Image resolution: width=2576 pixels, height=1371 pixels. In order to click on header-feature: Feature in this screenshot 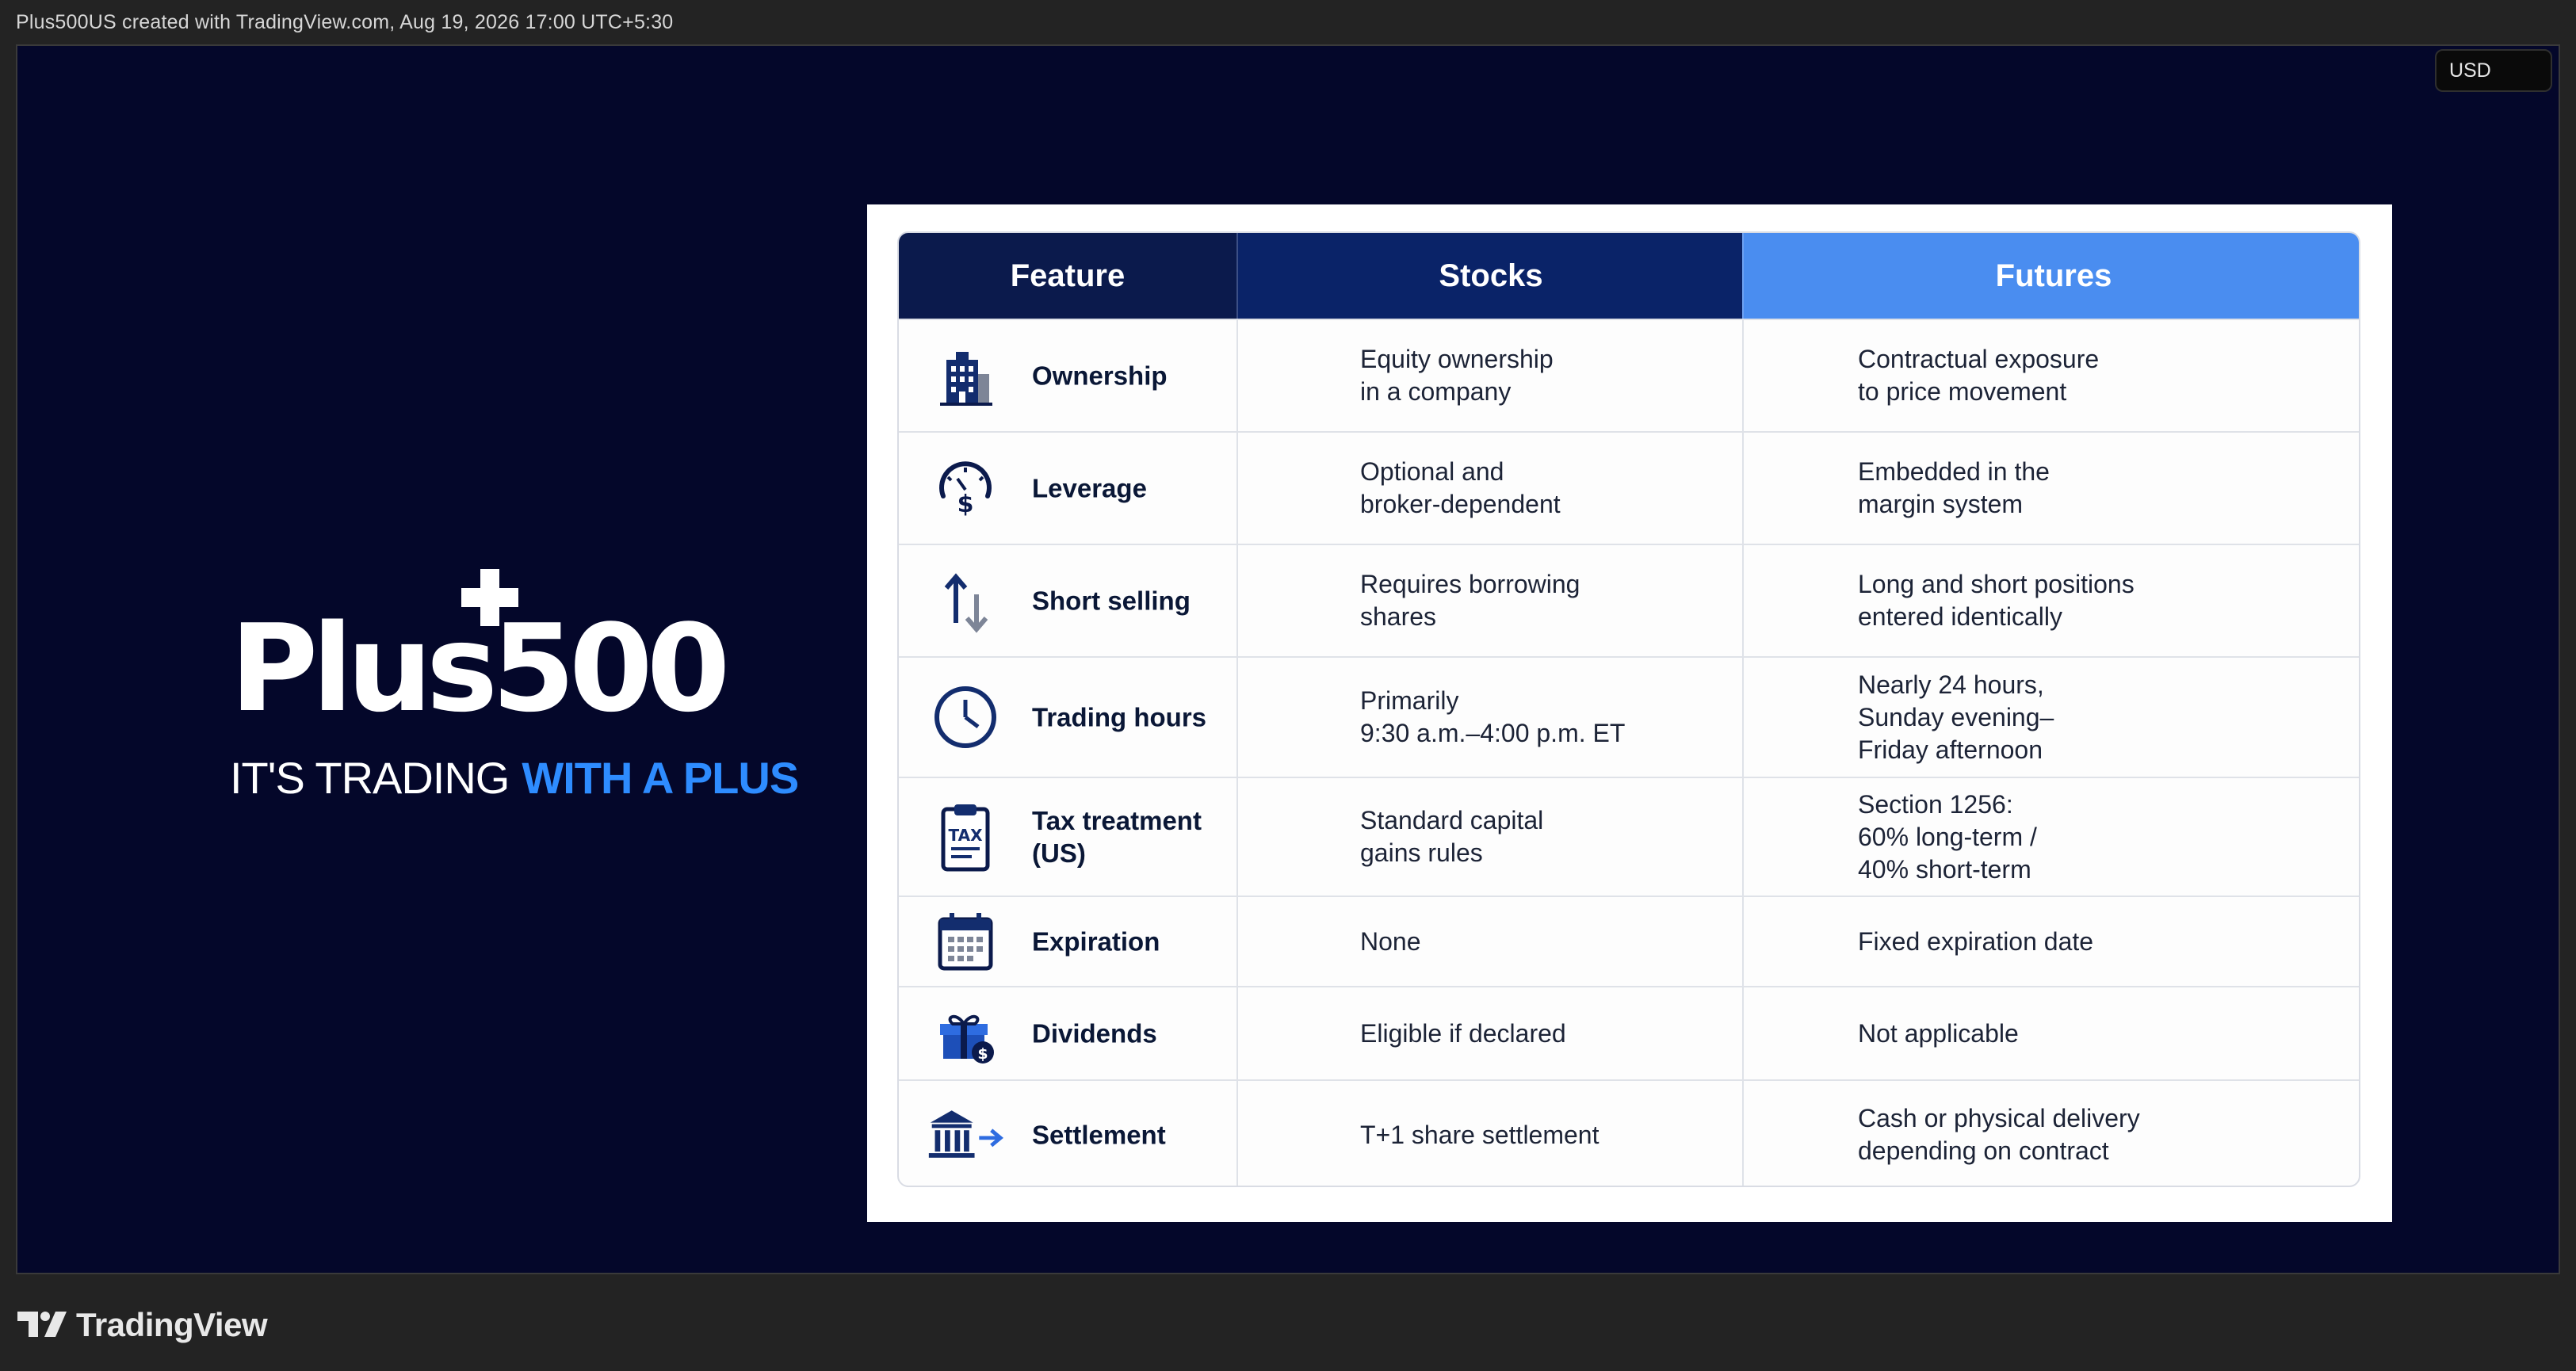, I will do `click(1067, 276)`.